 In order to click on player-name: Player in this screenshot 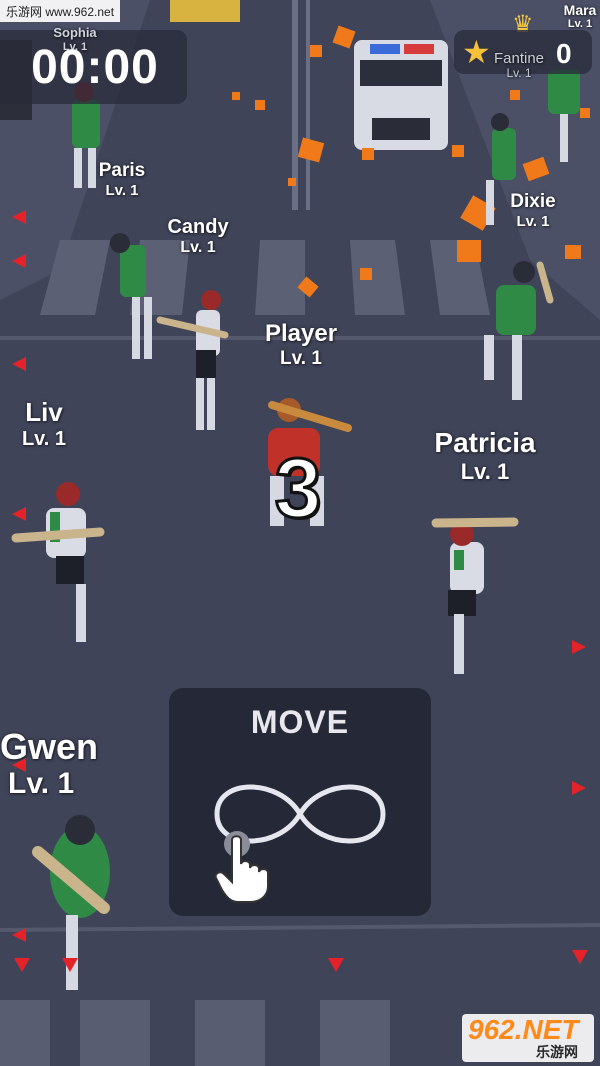, I will do `click(301, 333)`.